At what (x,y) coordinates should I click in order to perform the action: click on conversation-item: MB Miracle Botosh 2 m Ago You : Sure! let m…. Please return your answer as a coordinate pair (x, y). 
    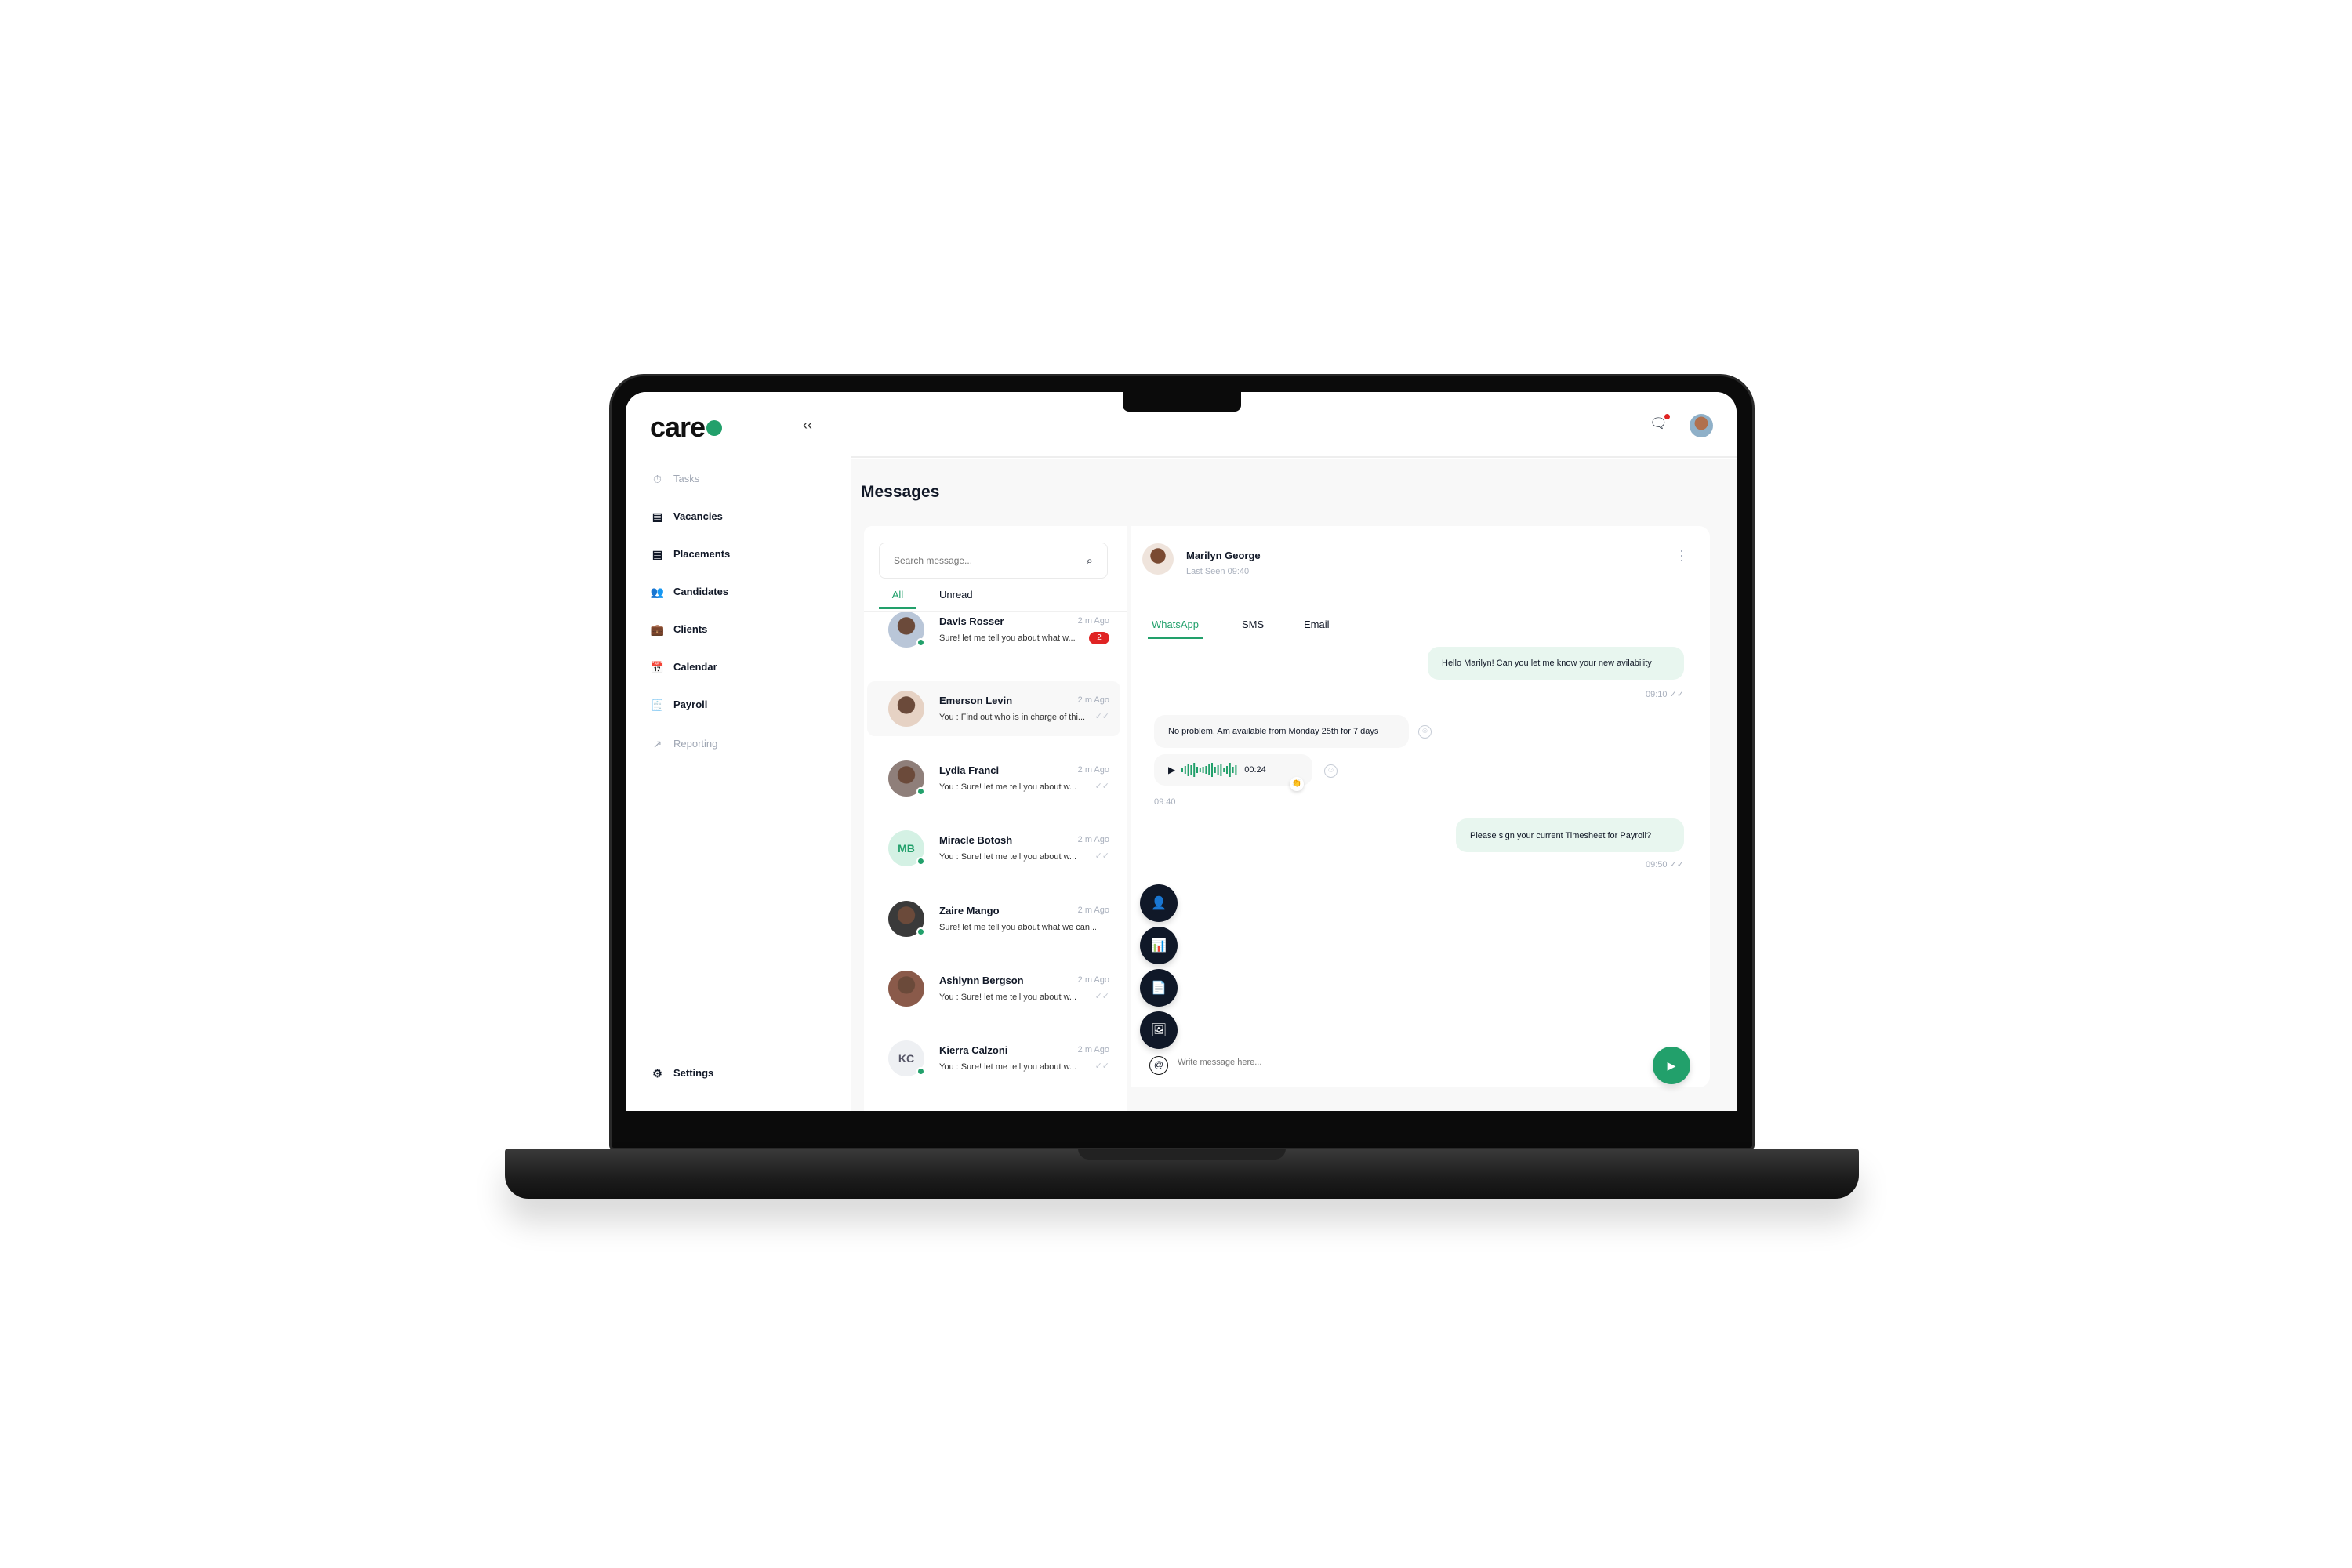
    Looking at the image, I should click on (993, 848).